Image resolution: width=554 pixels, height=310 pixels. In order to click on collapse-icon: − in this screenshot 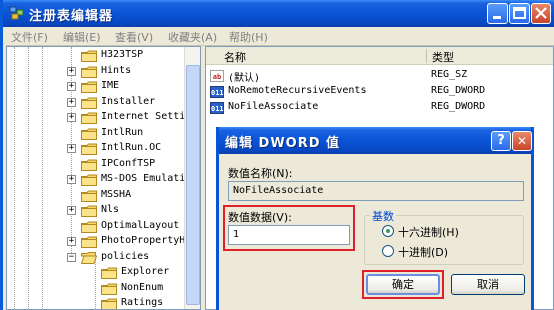, I will do `click(71, 257)`.